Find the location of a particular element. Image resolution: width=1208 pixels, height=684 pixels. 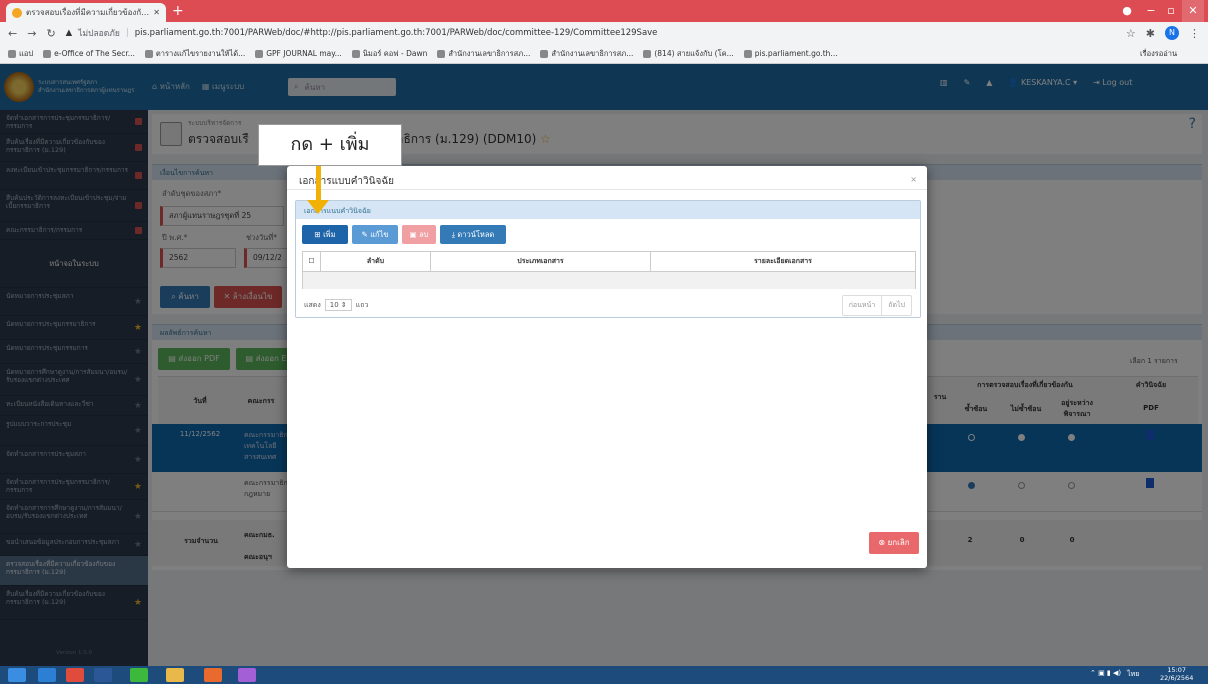

minimize-button: − is located at coordinates (1151, 11).